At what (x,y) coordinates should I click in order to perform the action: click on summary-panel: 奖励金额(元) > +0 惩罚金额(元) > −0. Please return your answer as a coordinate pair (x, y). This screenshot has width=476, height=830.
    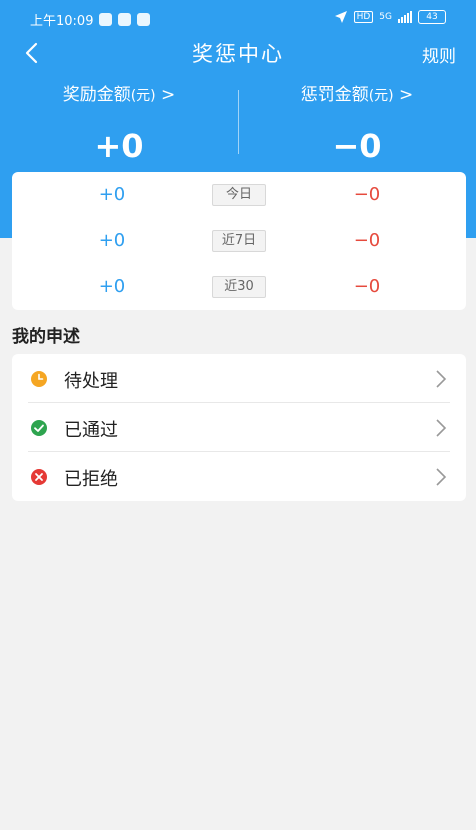
    Looking at the image, I should click on (238, 125).